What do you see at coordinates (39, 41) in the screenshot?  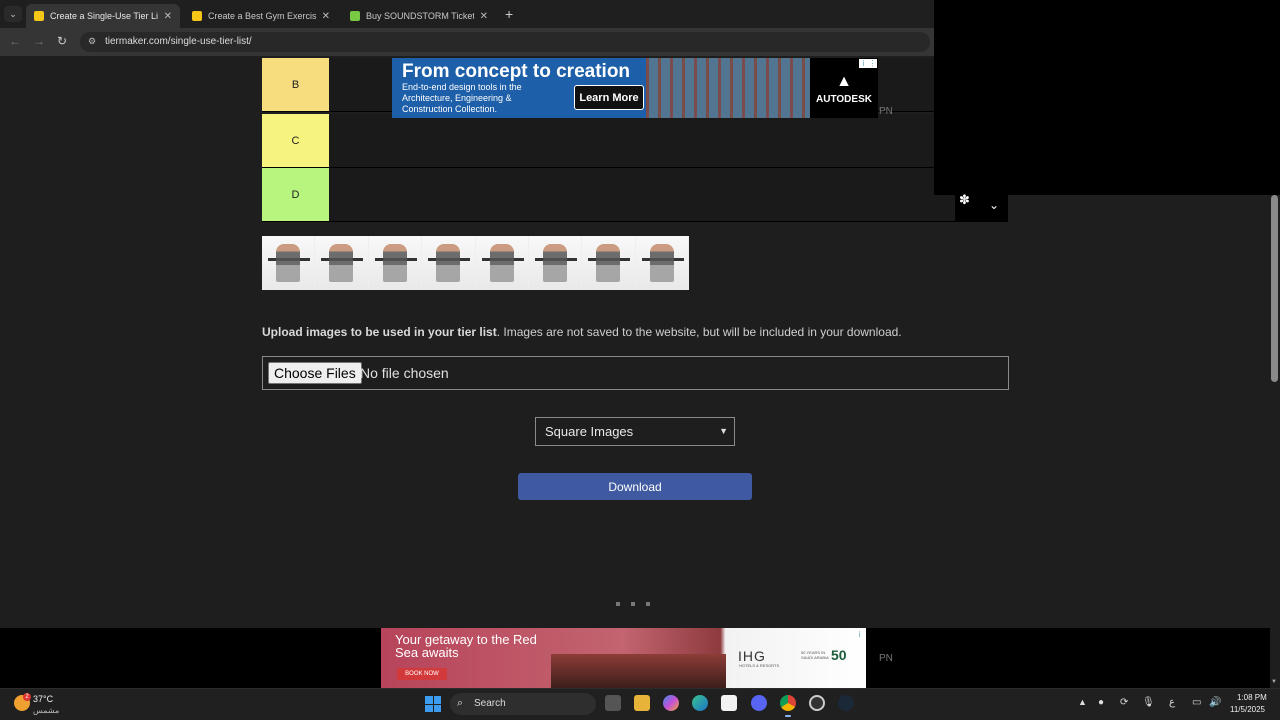 I see `forward-icon: →` at bounding box center [39, 41].